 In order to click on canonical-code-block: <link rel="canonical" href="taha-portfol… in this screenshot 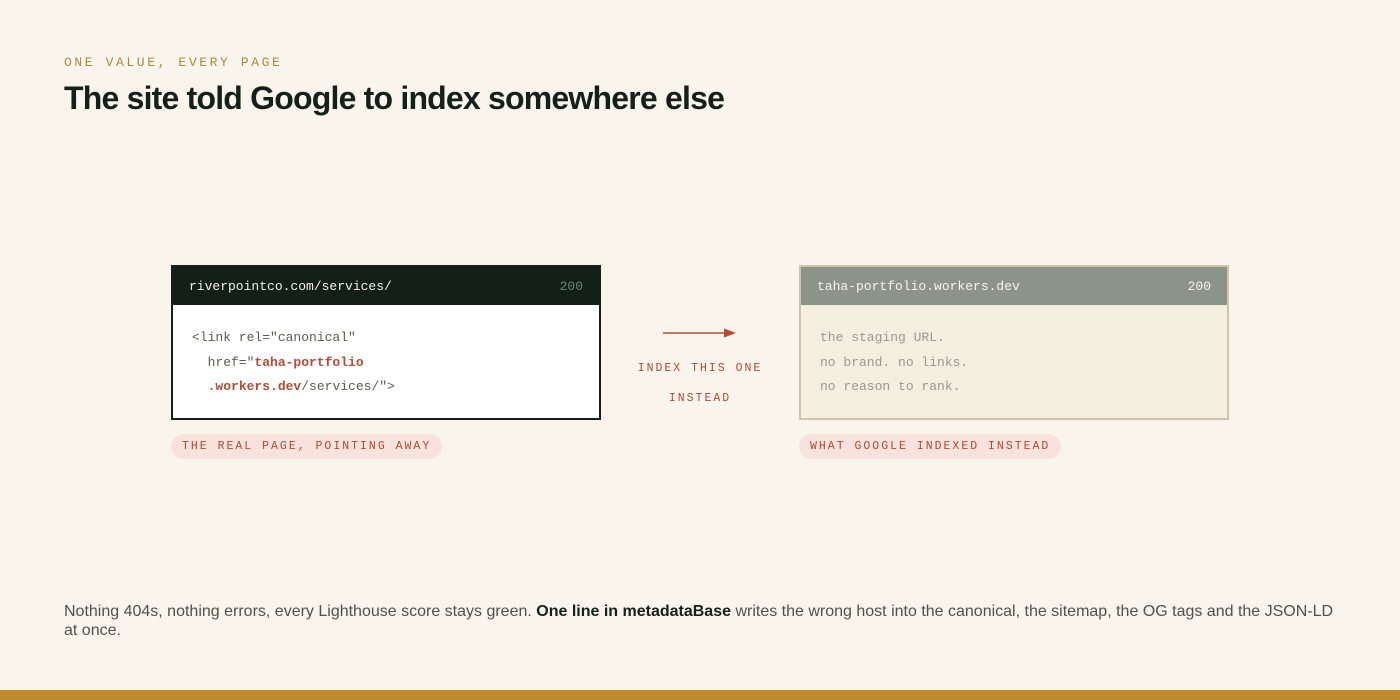, I will do `click(386, 352)`.